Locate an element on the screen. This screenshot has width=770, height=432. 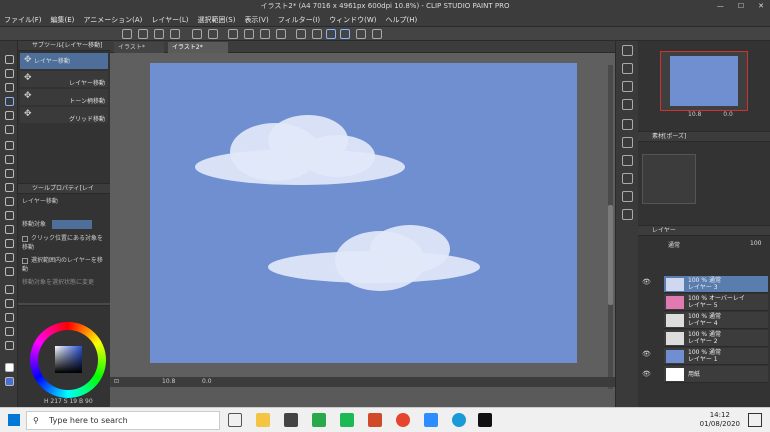
figure-tool-icon is located at coordinates (9, 271).